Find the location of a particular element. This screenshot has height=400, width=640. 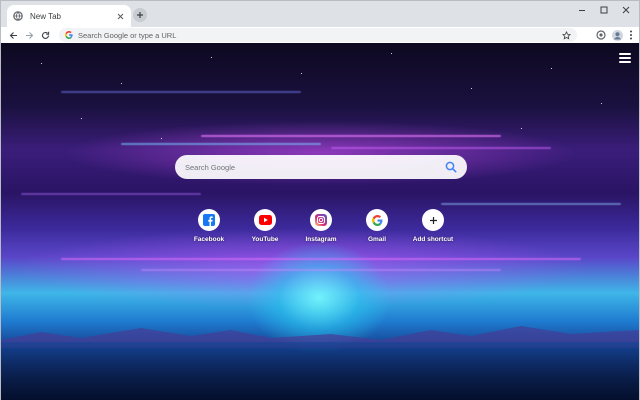

tab-strip: New Tab is located at coordinates (320, 14).